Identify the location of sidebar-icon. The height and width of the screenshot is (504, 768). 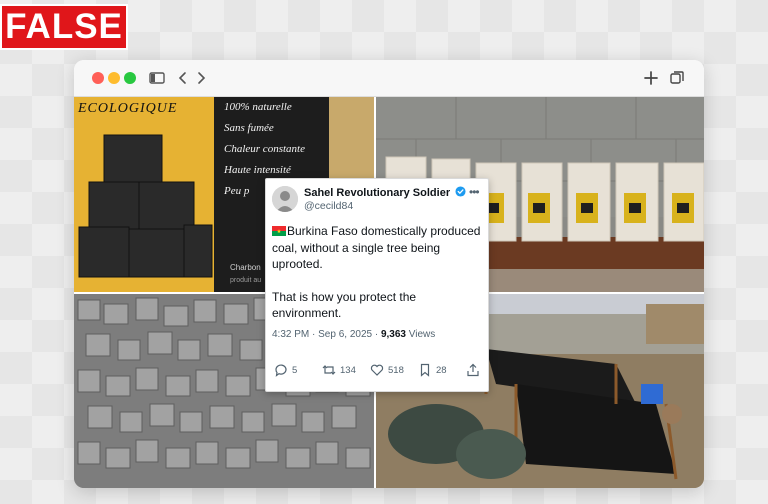
(157, 78).